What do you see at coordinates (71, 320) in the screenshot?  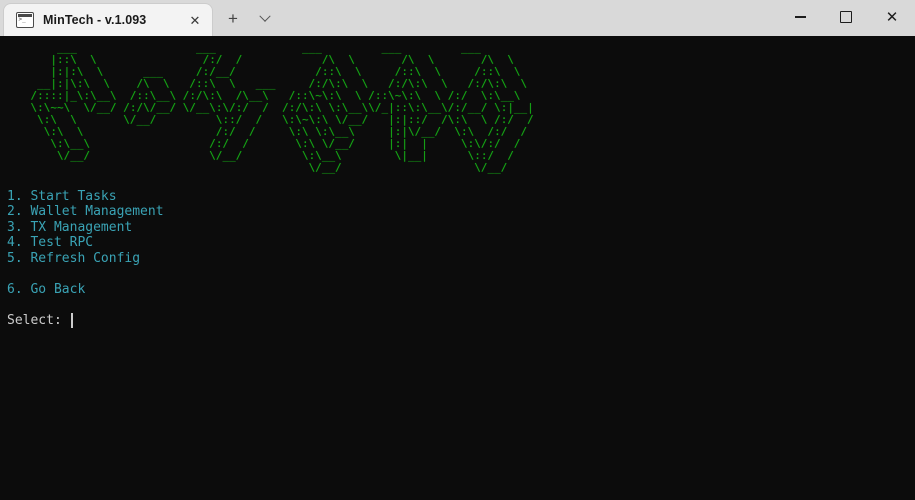 I see `text-cursor` at bounding box center [71, 320].